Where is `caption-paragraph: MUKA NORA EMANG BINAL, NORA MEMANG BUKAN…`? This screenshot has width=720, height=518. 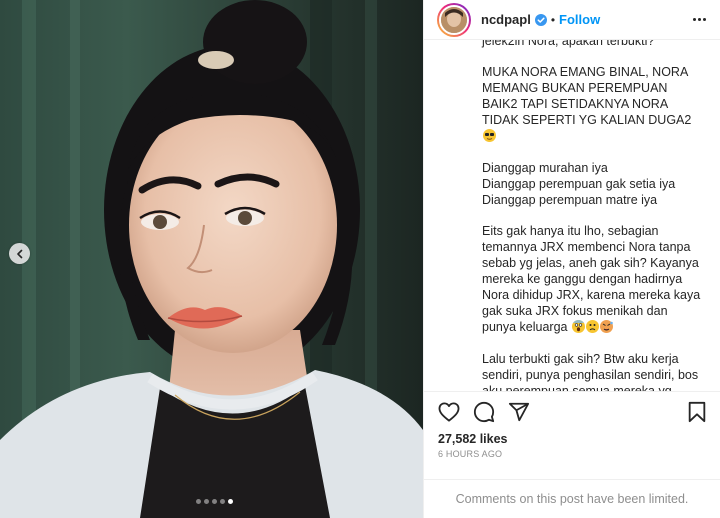
caption-paragraph: MUKA NORA EMANG BINAL, NORA MEMANG BUKAN… is located at coordinates (592, 104).